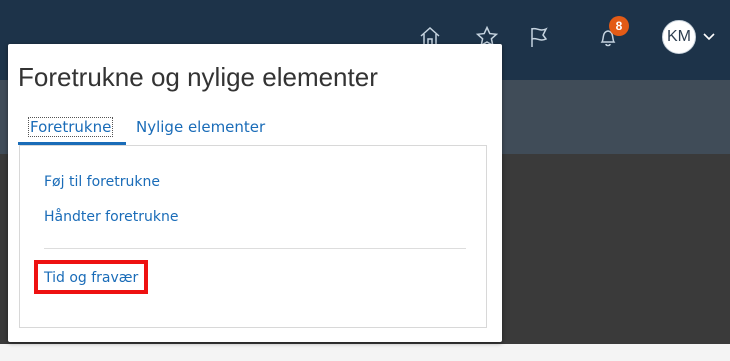 This screenshot has height=361, width=730. I want to click on highlight-box, so click(91, 277).